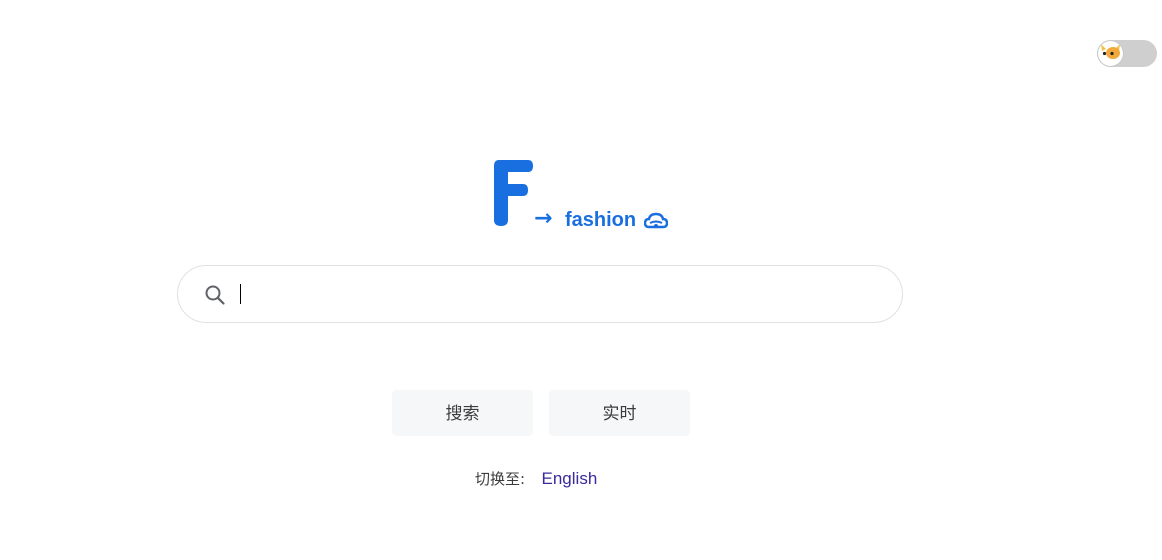 The image size is (1162, 560). Describe the element at coordinates (570, 478) in the screenshot. I see `language-link-english: English` at that location.